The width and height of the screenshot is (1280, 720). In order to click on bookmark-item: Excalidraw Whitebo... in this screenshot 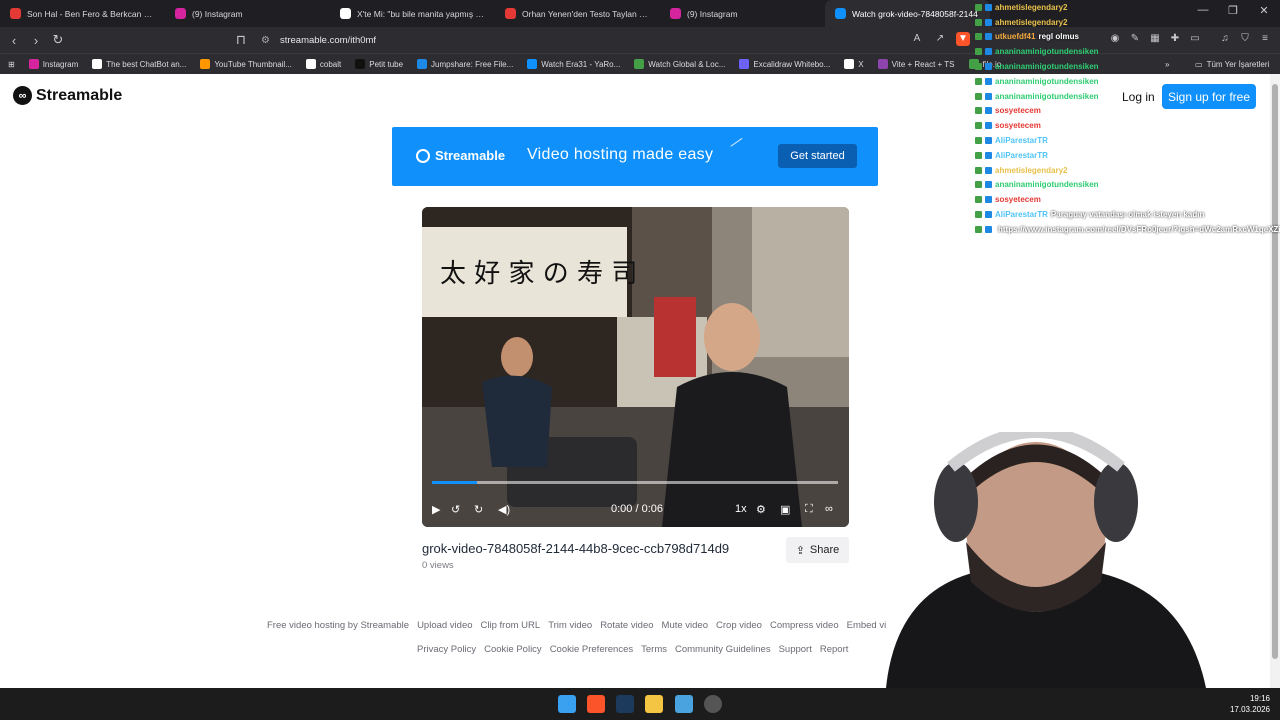, I will do `click(784, 64)`.